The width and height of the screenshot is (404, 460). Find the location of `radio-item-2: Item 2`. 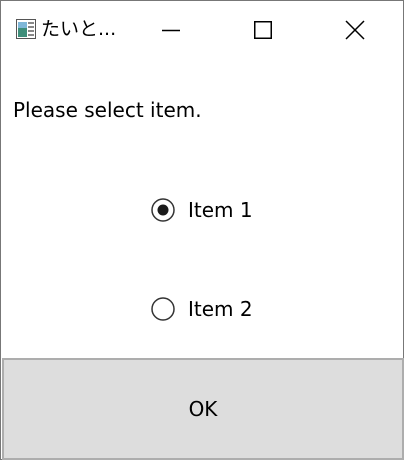

radio-item-2: Item 2 is located at coordinates (202, 309).